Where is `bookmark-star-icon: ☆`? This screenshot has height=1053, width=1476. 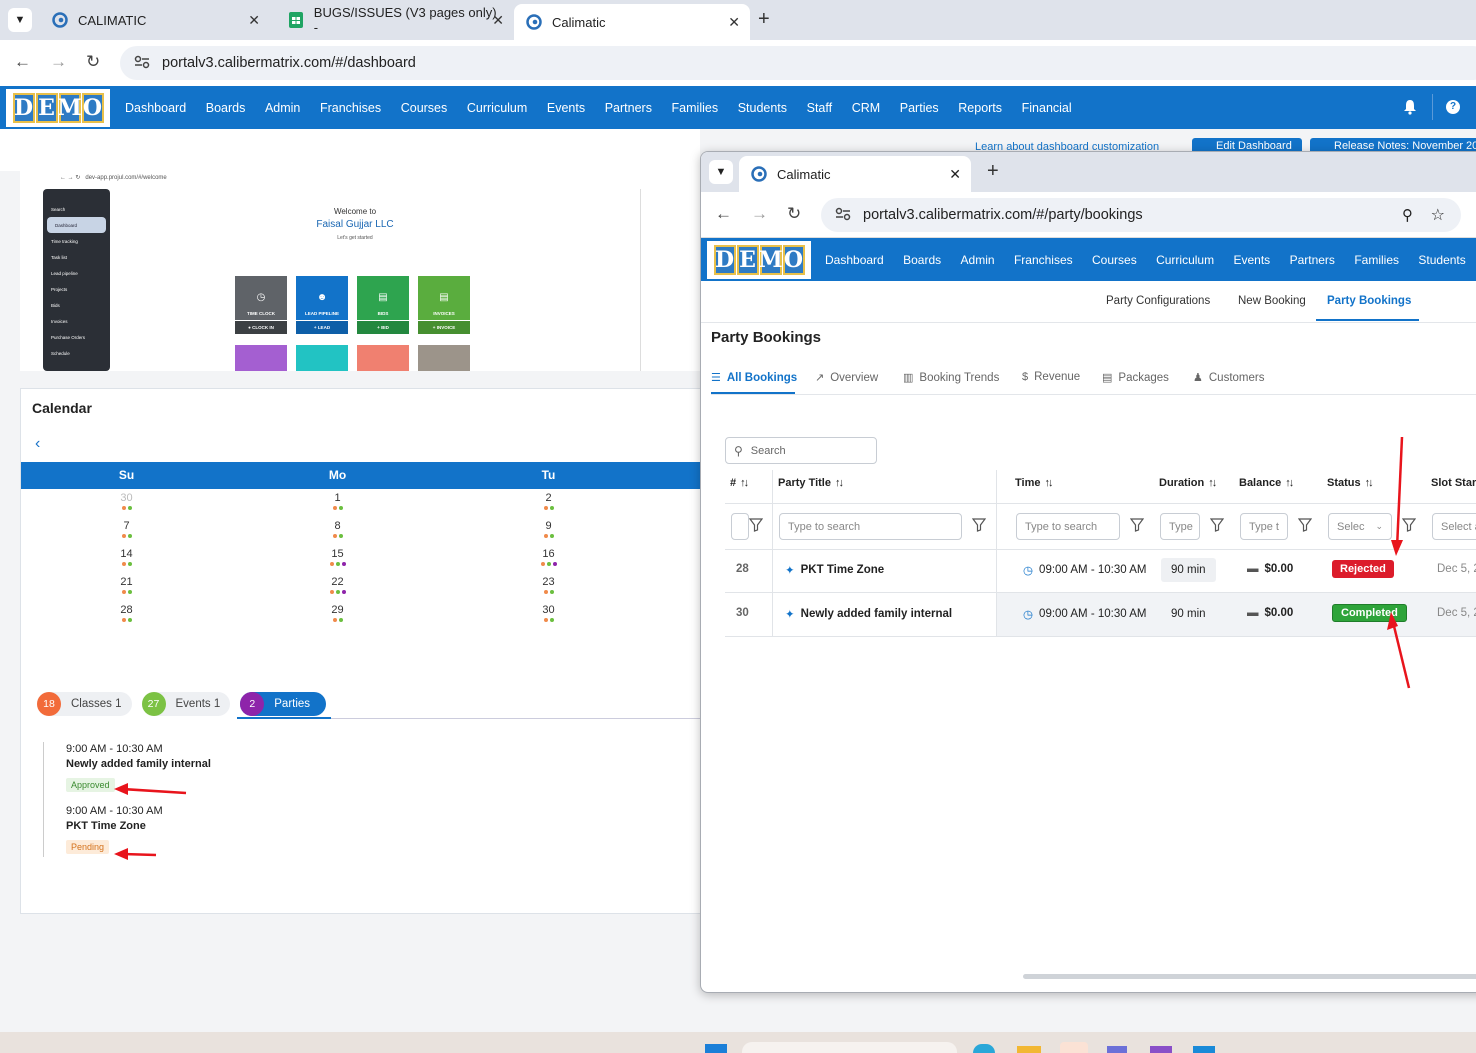 bookmark-star-icon: ☆ is located at coordinates (1438, 215).